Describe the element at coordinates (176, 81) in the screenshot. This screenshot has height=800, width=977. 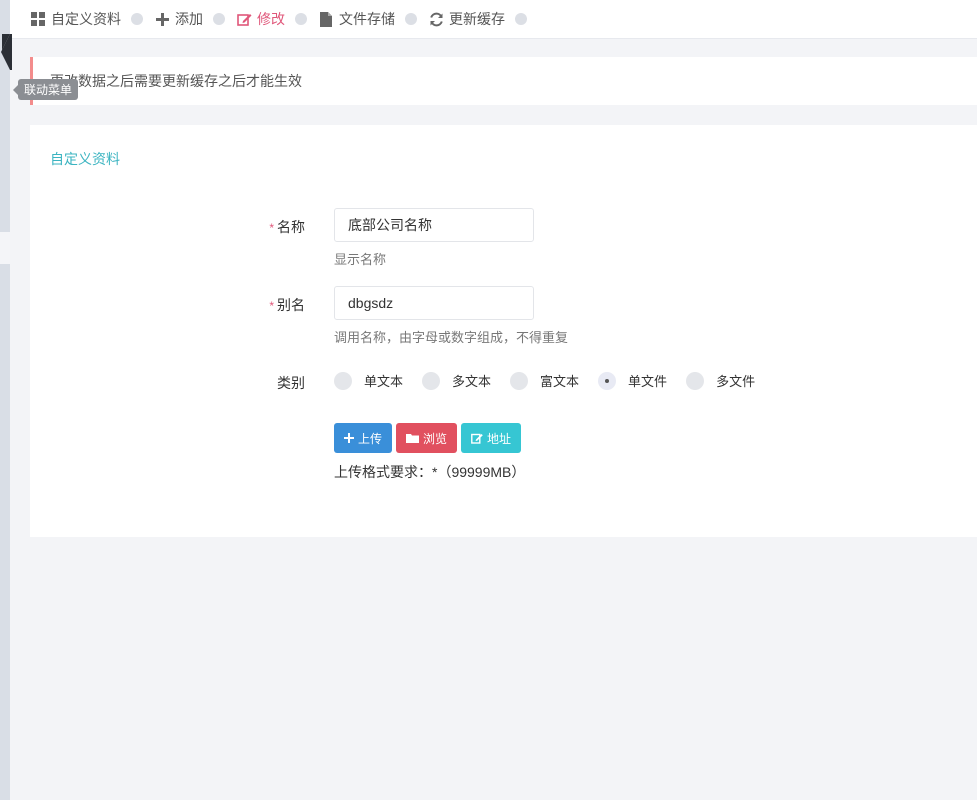
I see `notice-text: 更改数据之后需要更新缓存之后才能生效` at that location.